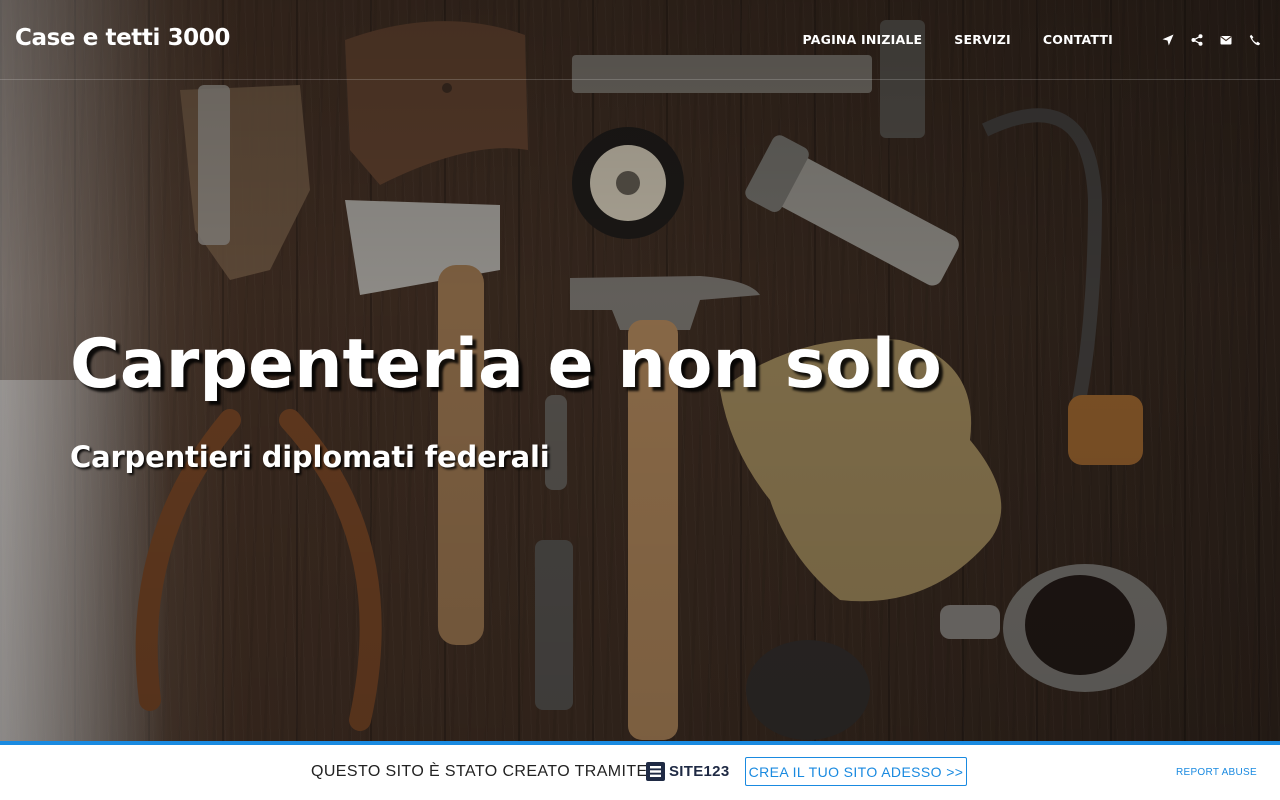  I want to click on site123-logo: SITE123, so click(687, 771).